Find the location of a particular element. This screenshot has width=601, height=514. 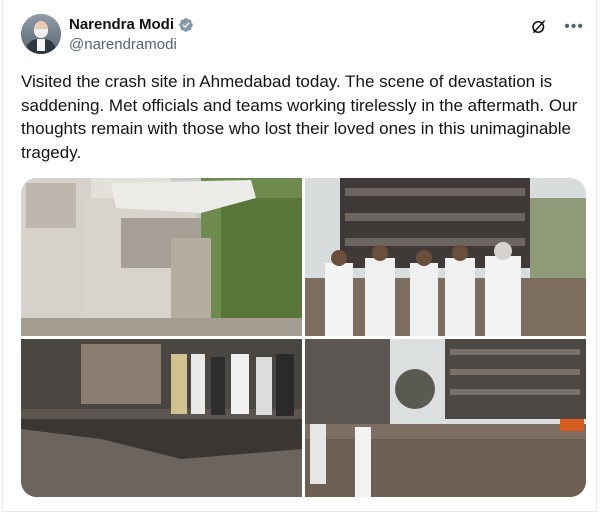

author-display-name: Narendra Modi is located at coordinates (121, 24).